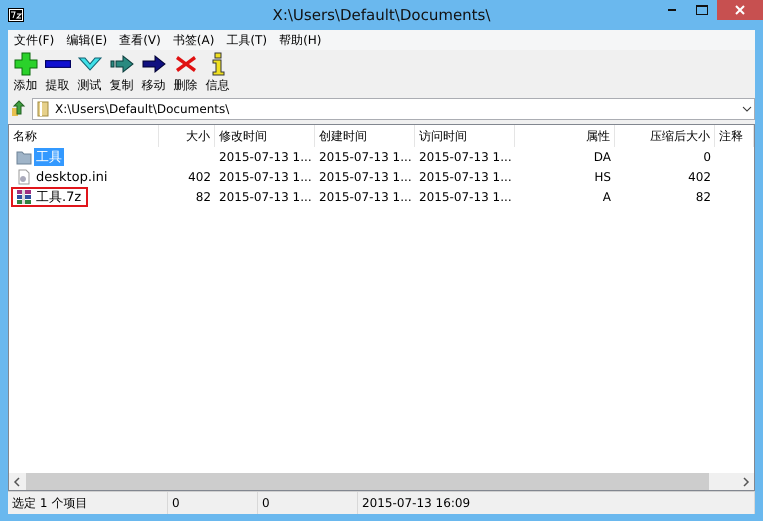 This screenshot has width=763, height=521. I want to click on minus-icon, so click(57, 64).